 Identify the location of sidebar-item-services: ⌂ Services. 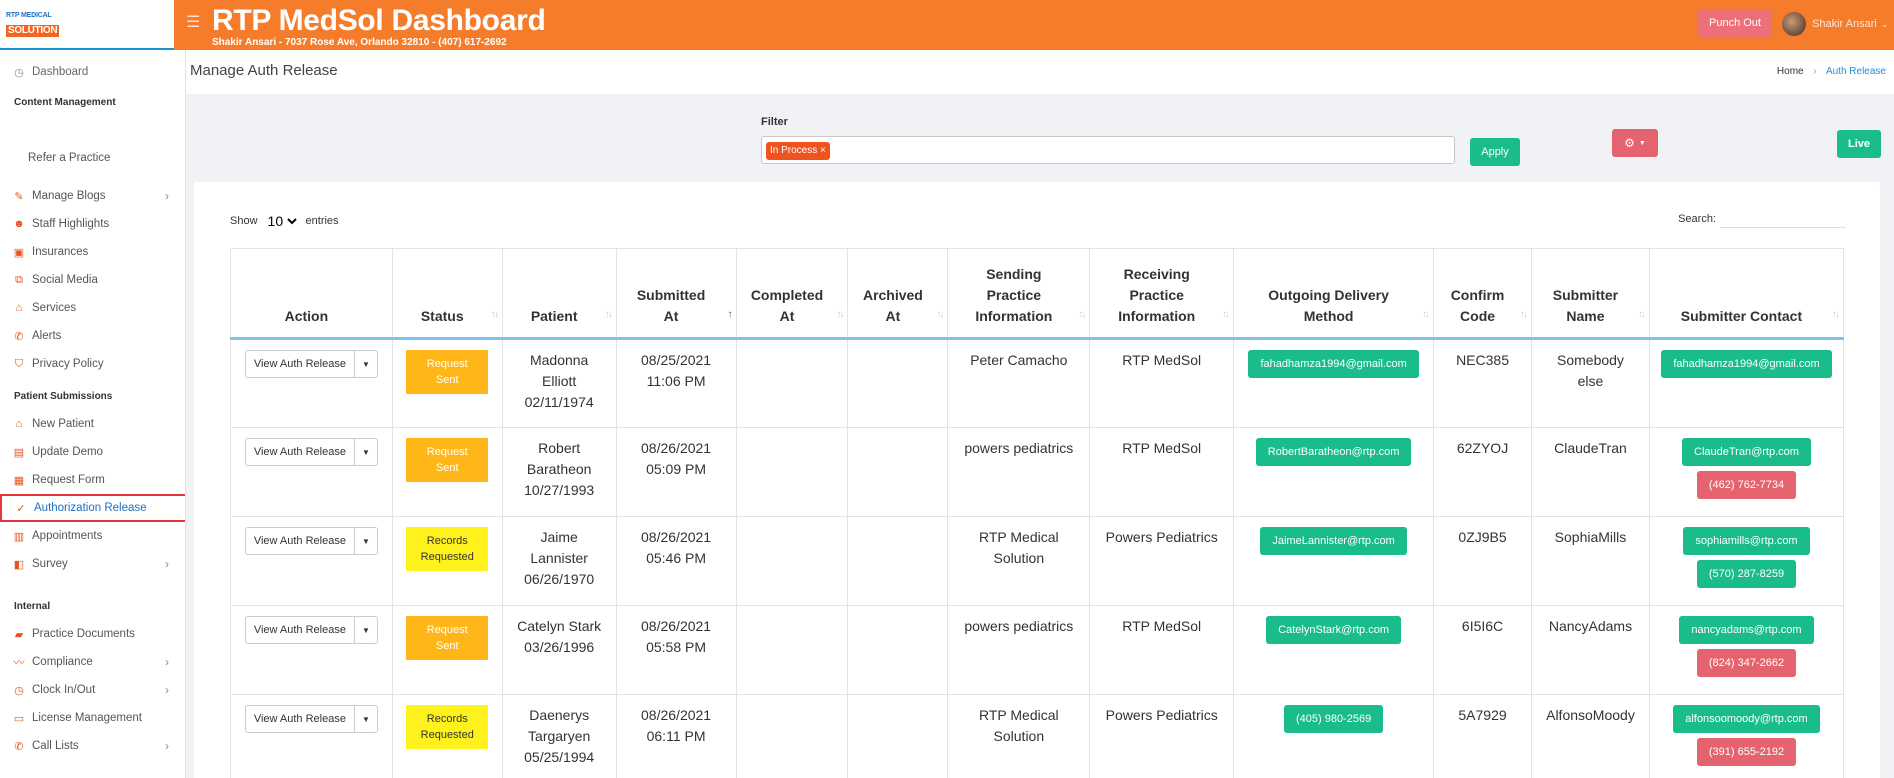
(92, 308).